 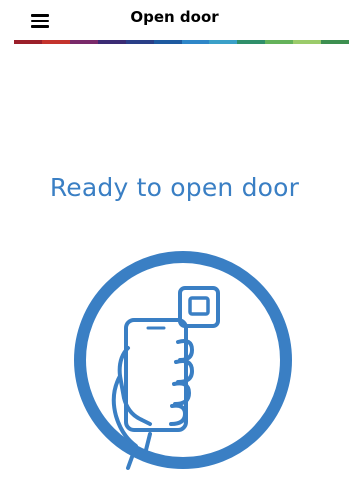 I want to click on brand-color-bar, so click(x=181, y=42).